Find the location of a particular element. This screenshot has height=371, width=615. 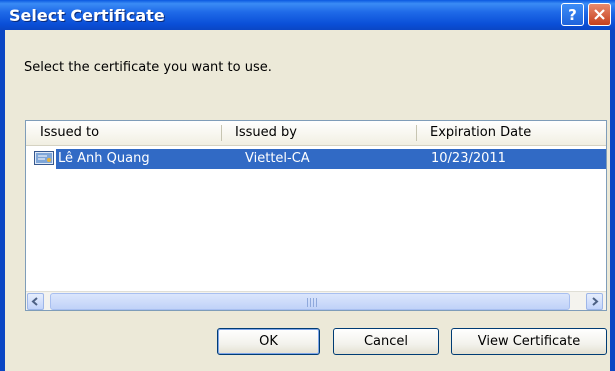

grip-icon is located at coordinates (312, 302).